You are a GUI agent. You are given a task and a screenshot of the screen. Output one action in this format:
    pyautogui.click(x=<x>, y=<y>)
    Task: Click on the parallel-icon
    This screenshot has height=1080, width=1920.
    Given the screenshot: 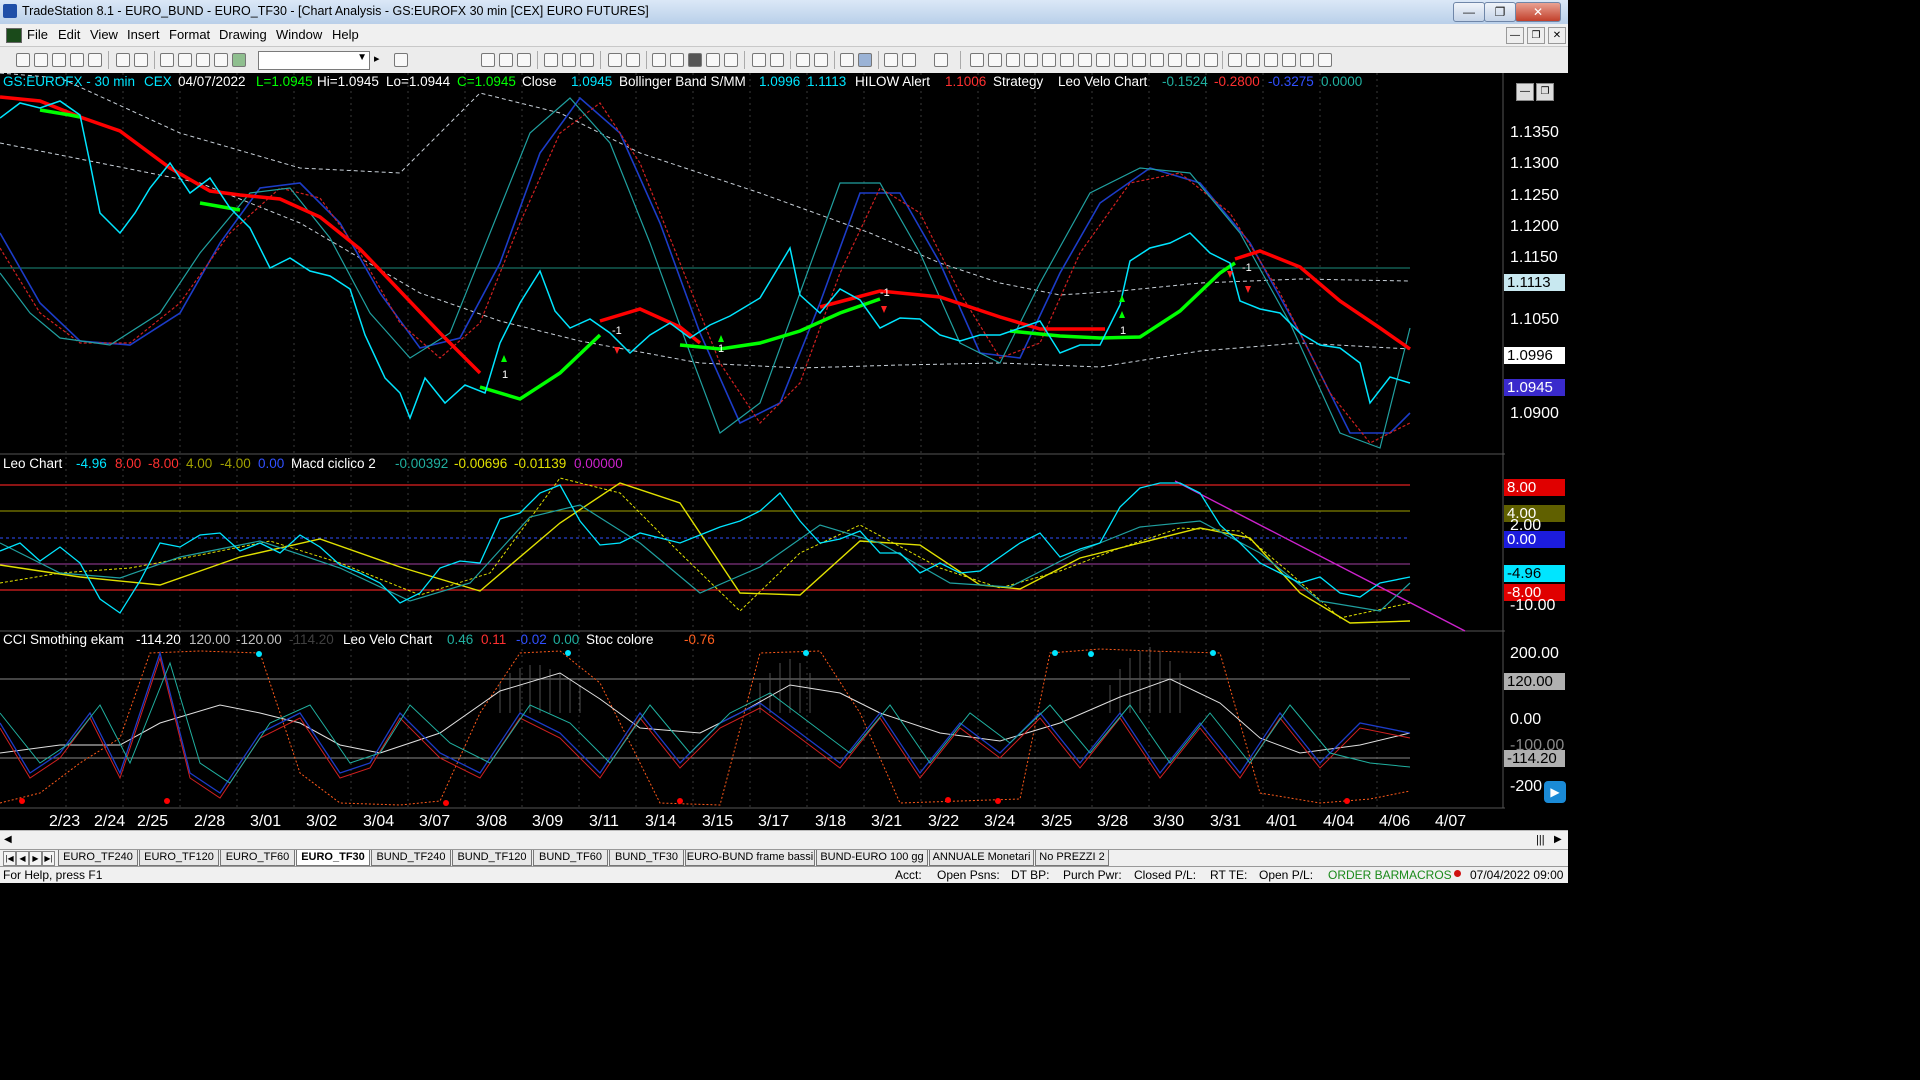 What is the action you would take?
    pyautogui.click(x=1157, y=60)
    